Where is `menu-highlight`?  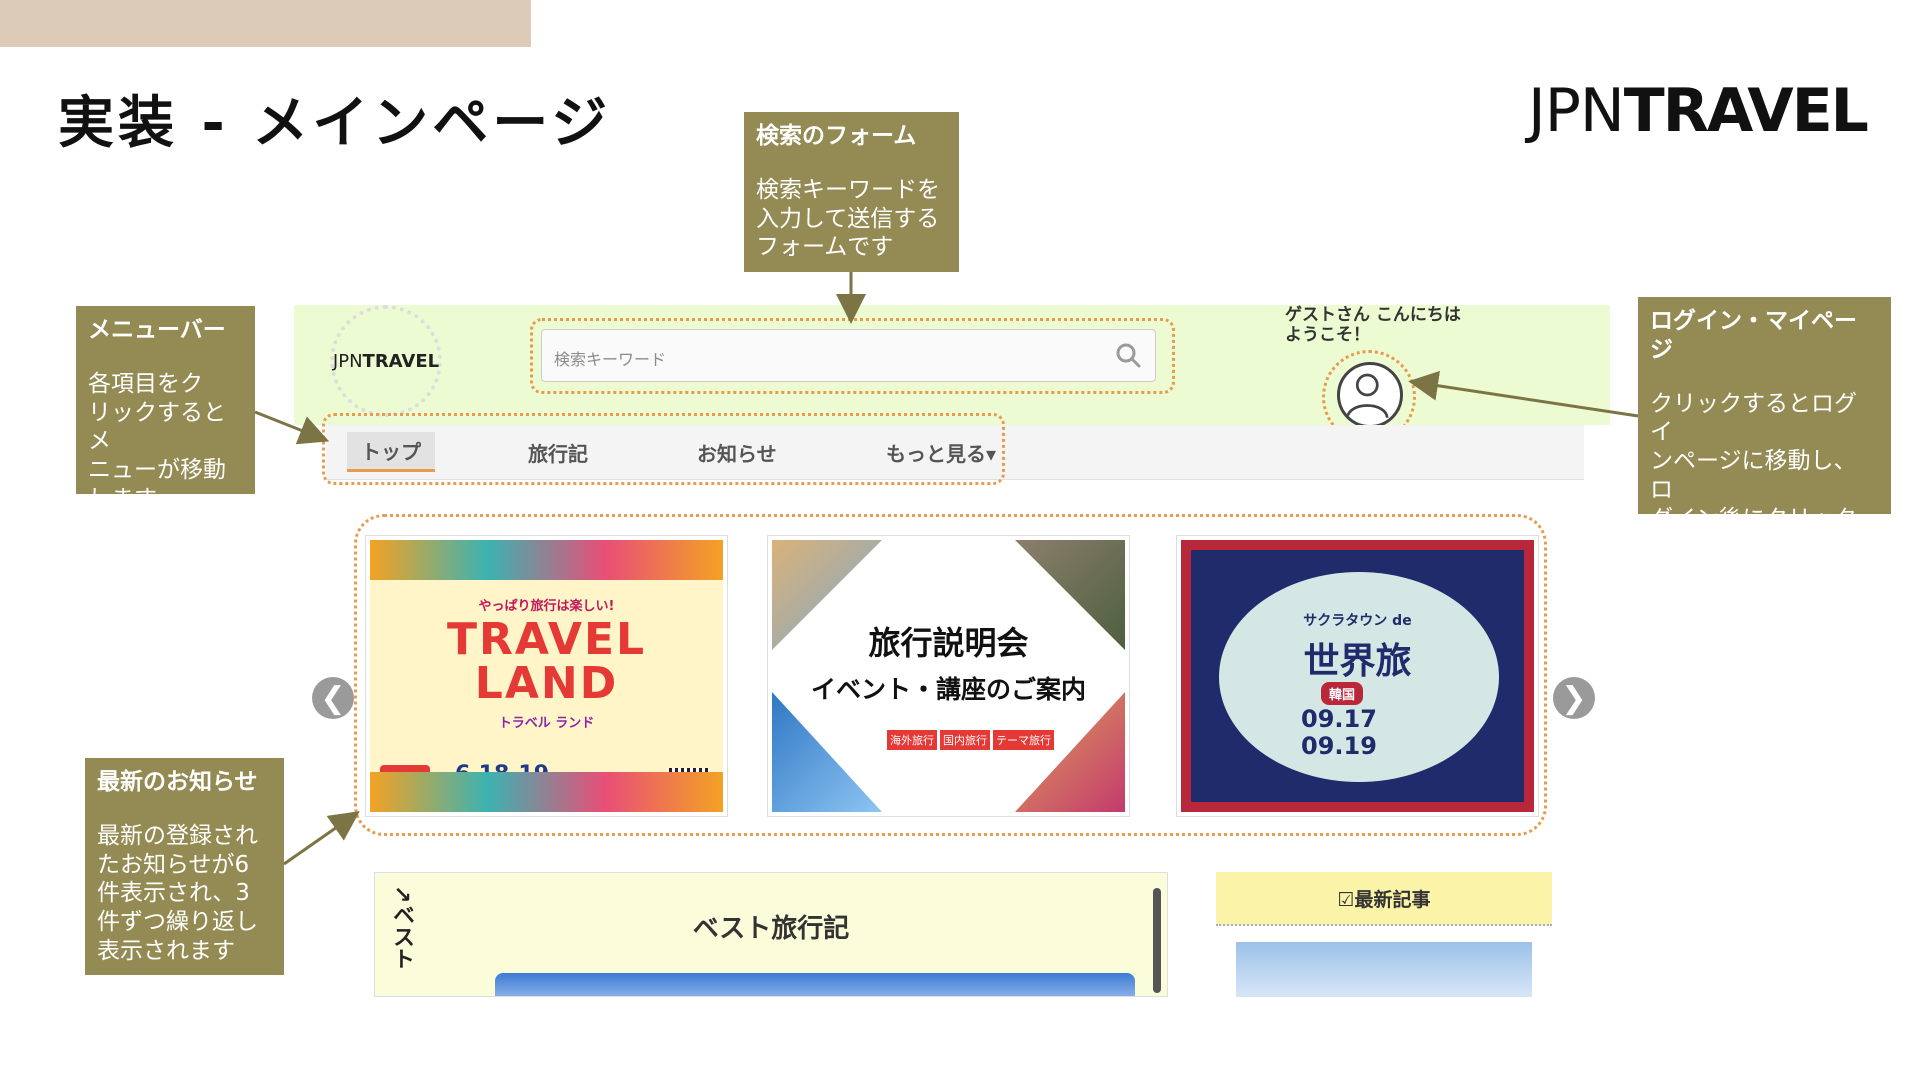 menu-highlight is located at coordinates (663, 449).